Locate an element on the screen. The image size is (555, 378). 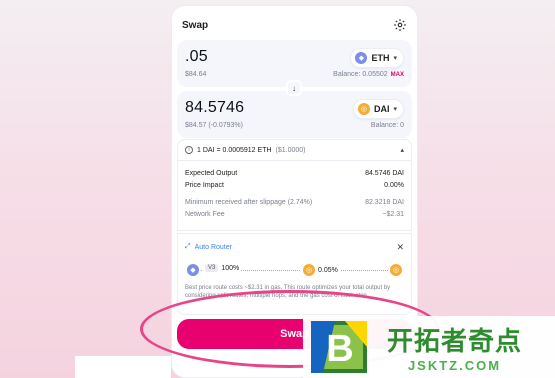
info-icon: i is located at coordinates (189, 150).